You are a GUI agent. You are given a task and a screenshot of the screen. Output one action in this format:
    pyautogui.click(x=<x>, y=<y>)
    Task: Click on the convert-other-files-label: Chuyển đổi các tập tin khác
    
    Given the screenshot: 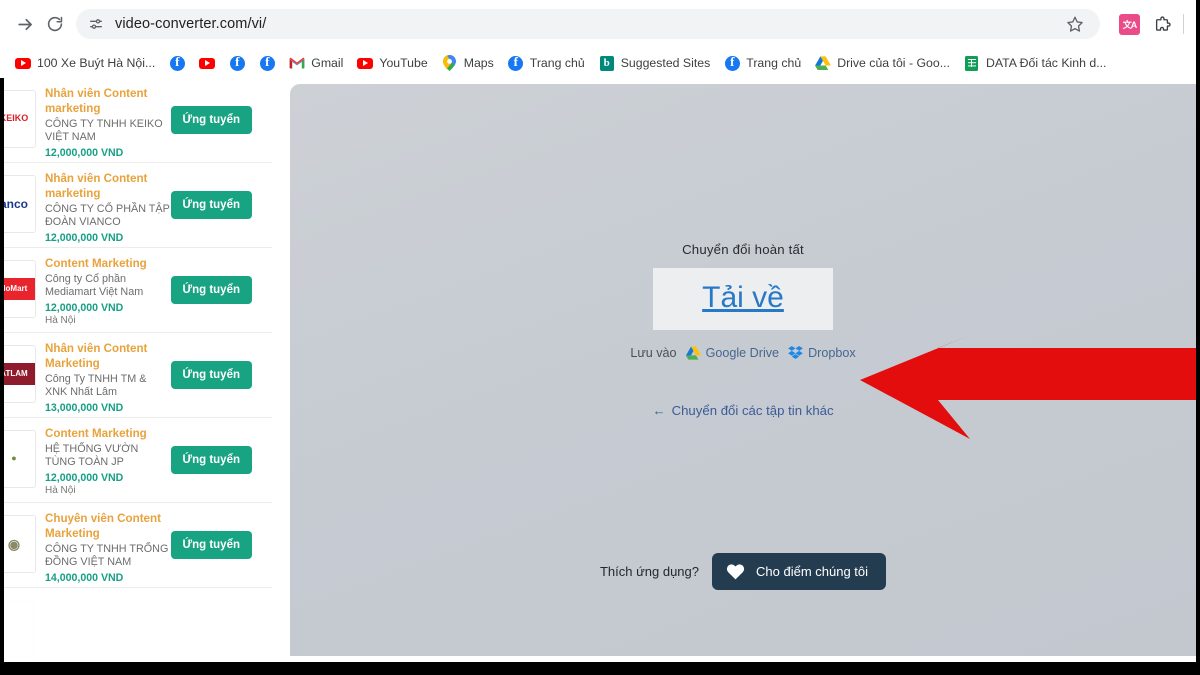 What is the action you would take?
    pyautogui.click(x=752, y=410)
    